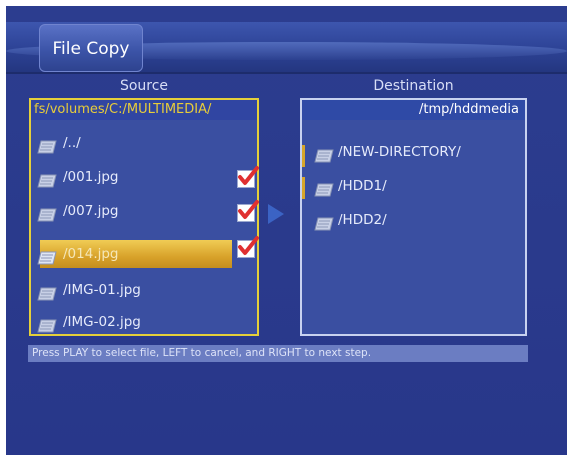 The image size is (573, 459). Describe the element at coordinates (276, 214) in the screenshot. I see `arrow-right-icon` at that location.